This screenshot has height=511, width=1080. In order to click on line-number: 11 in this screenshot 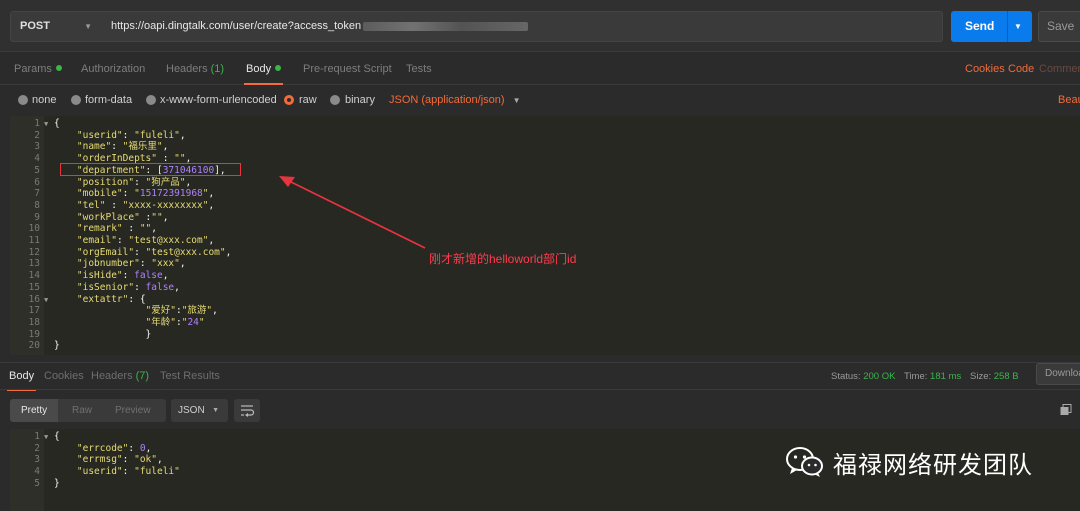, I will do `click(34, 240)`.